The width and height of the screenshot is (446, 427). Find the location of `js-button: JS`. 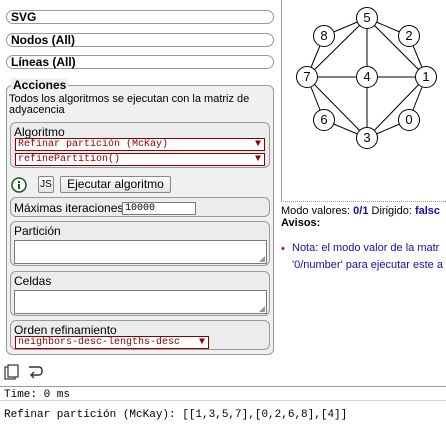

js-button: JS is located at coordinates (46, 184).